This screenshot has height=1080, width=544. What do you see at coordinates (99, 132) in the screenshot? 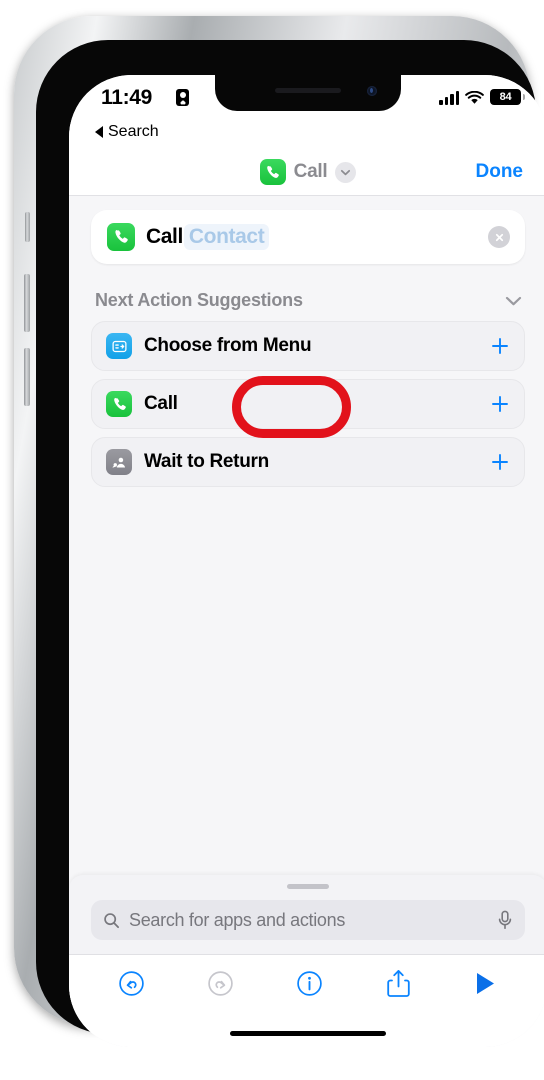
I see `back-caret-icon` at bounding box center [99, 132].